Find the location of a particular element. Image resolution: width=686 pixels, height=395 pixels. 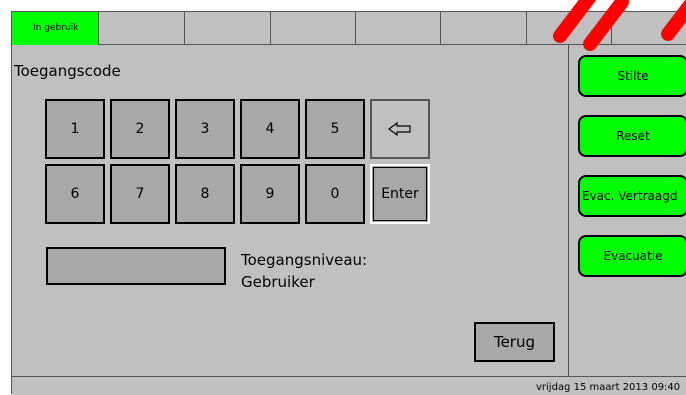

key-7: 7 is located at coordinates (140, 194).